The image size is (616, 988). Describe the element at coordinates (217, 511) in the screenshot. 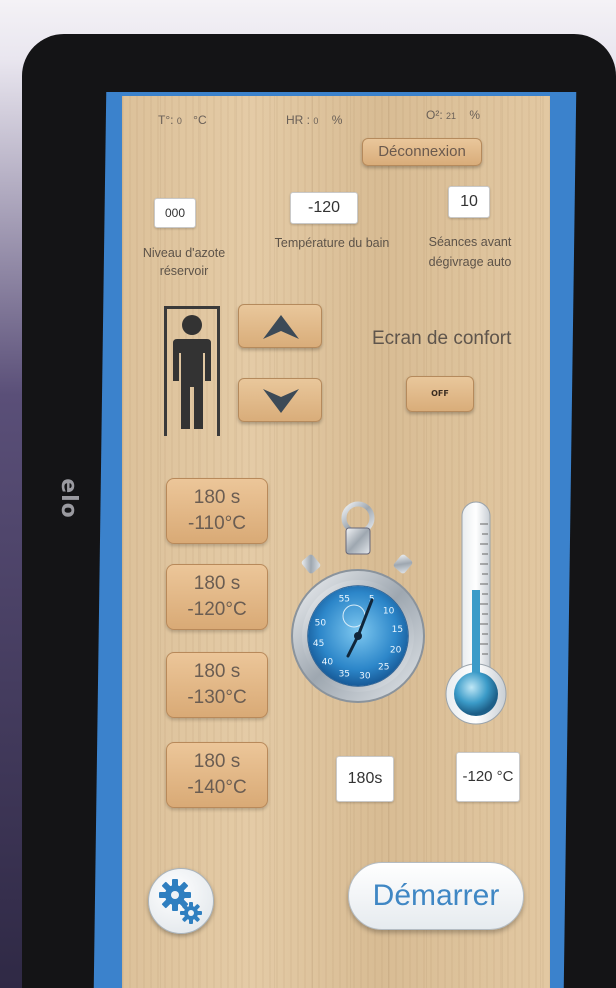

I see `preset-button: 180 s -110°C` at that location.